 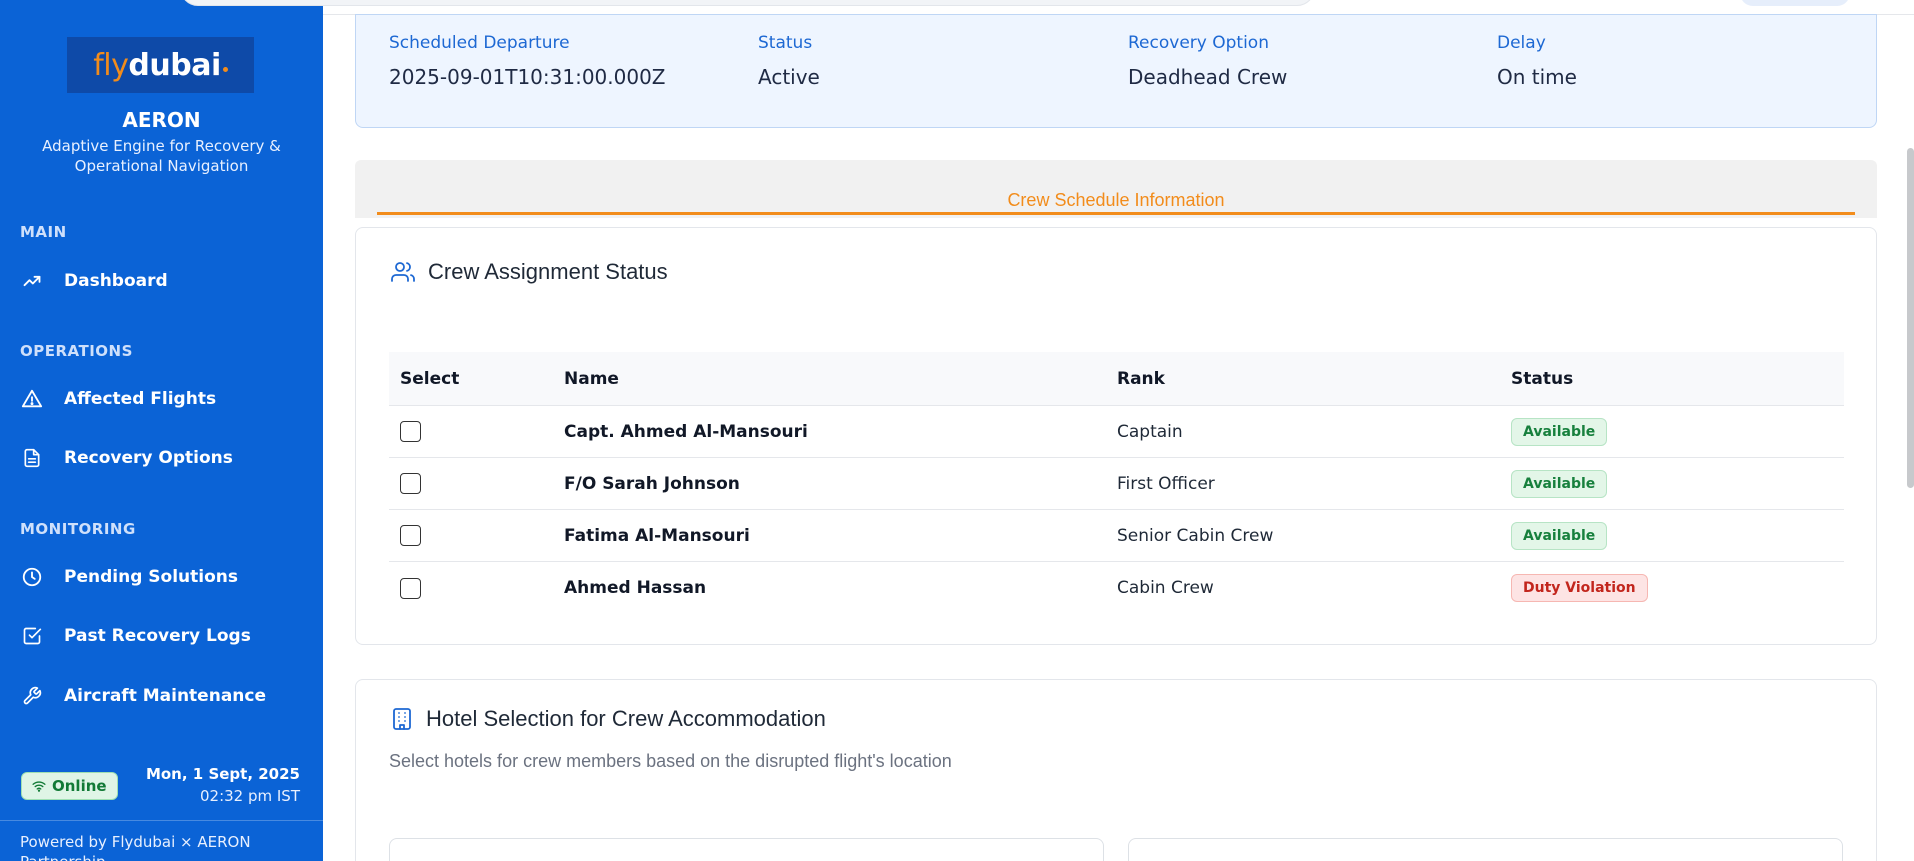 I want to click on sidebar-item-pending-solutions: Pending Solutions, so click(x=161, y=577).